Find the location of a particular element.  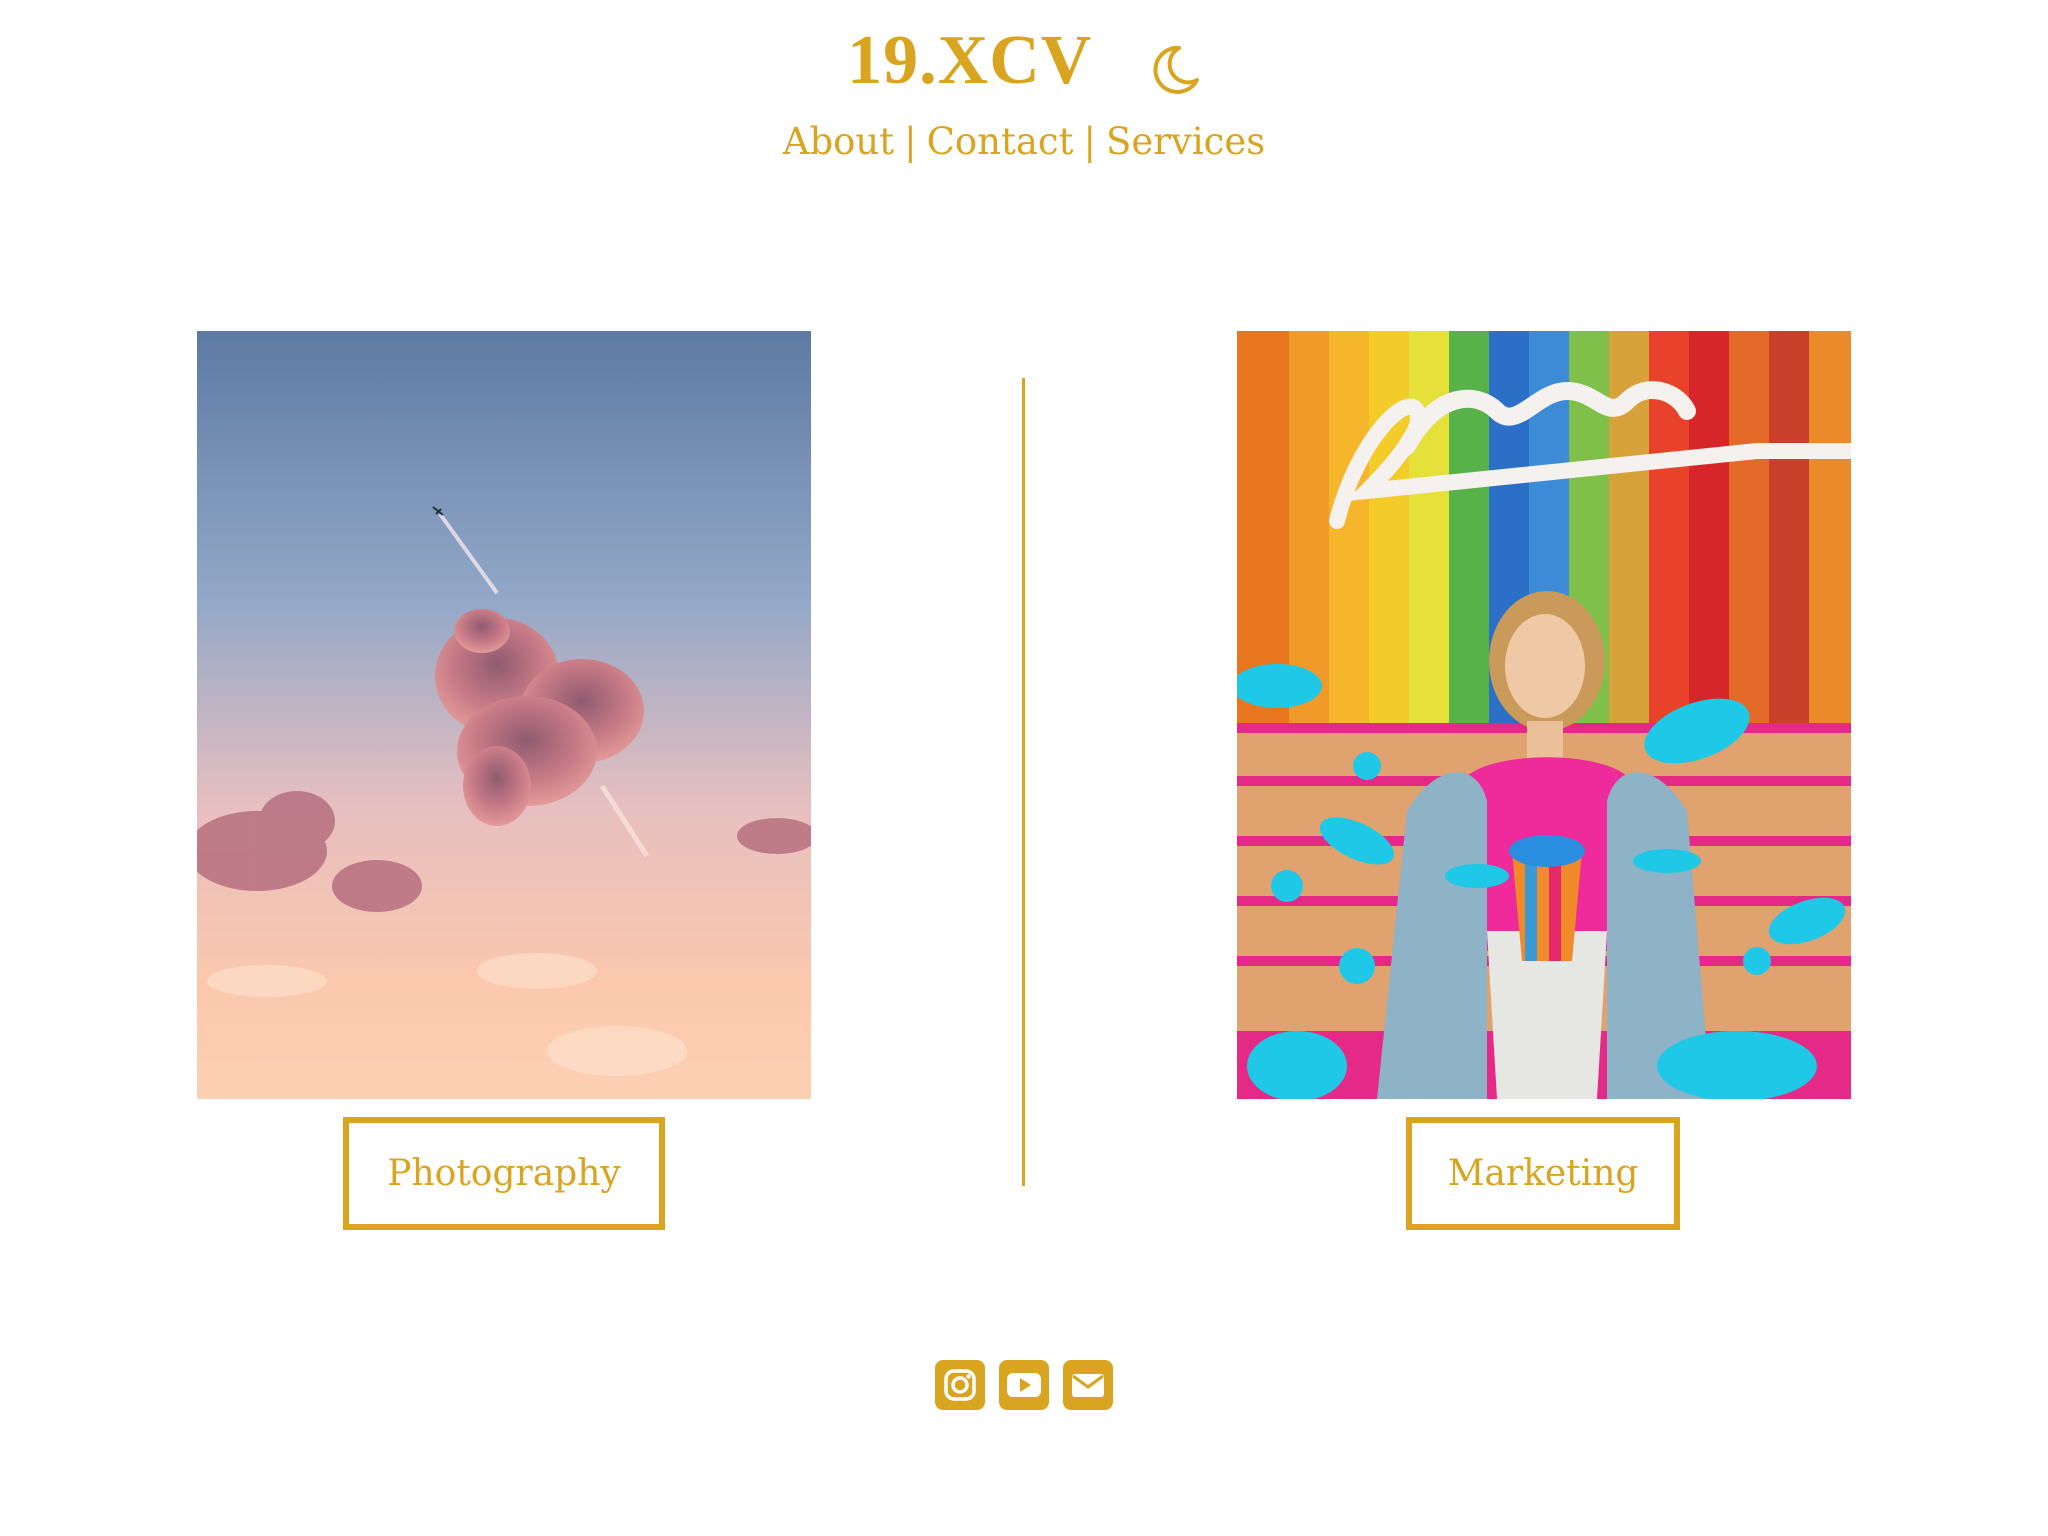

instagram-icon is located at coordinates (960, 1385).